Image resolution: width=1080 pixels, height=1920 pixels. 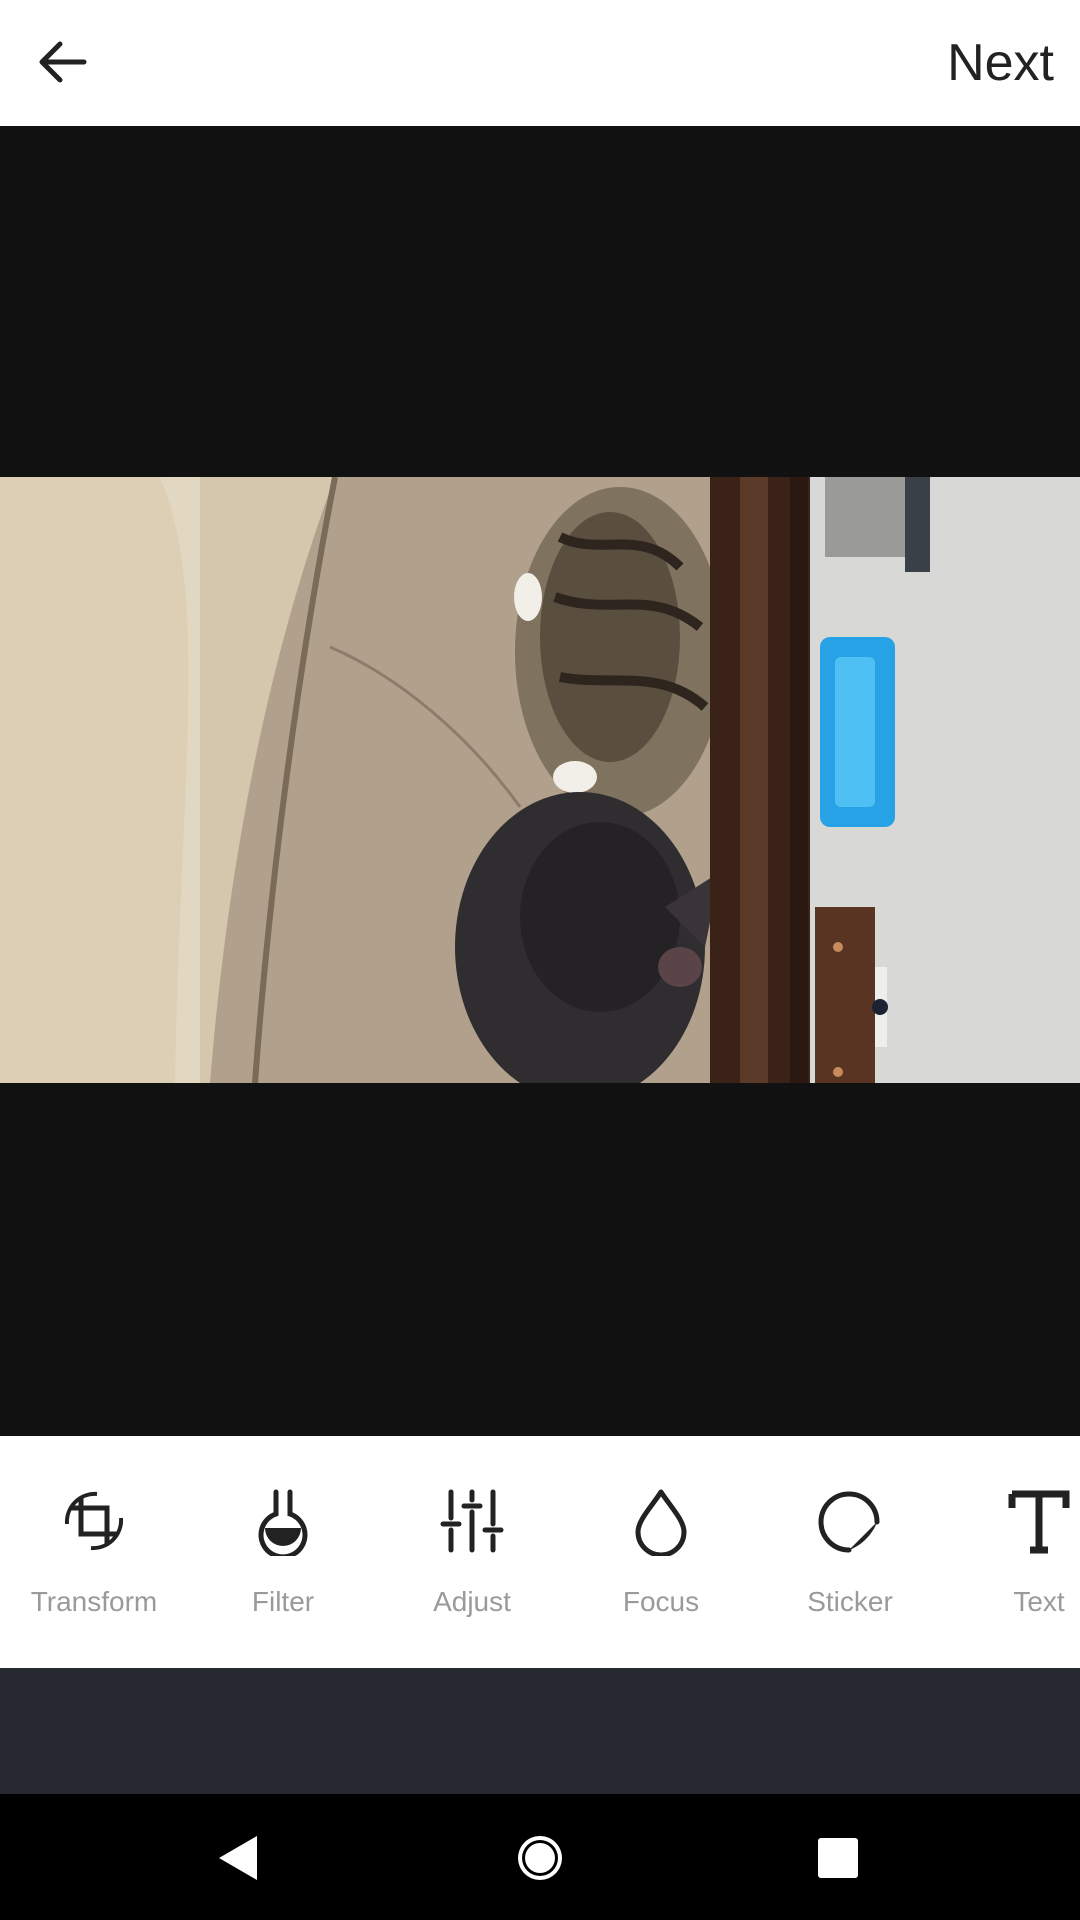 I want to click on tool-focus: Focus, so click(x=661, y=1552).